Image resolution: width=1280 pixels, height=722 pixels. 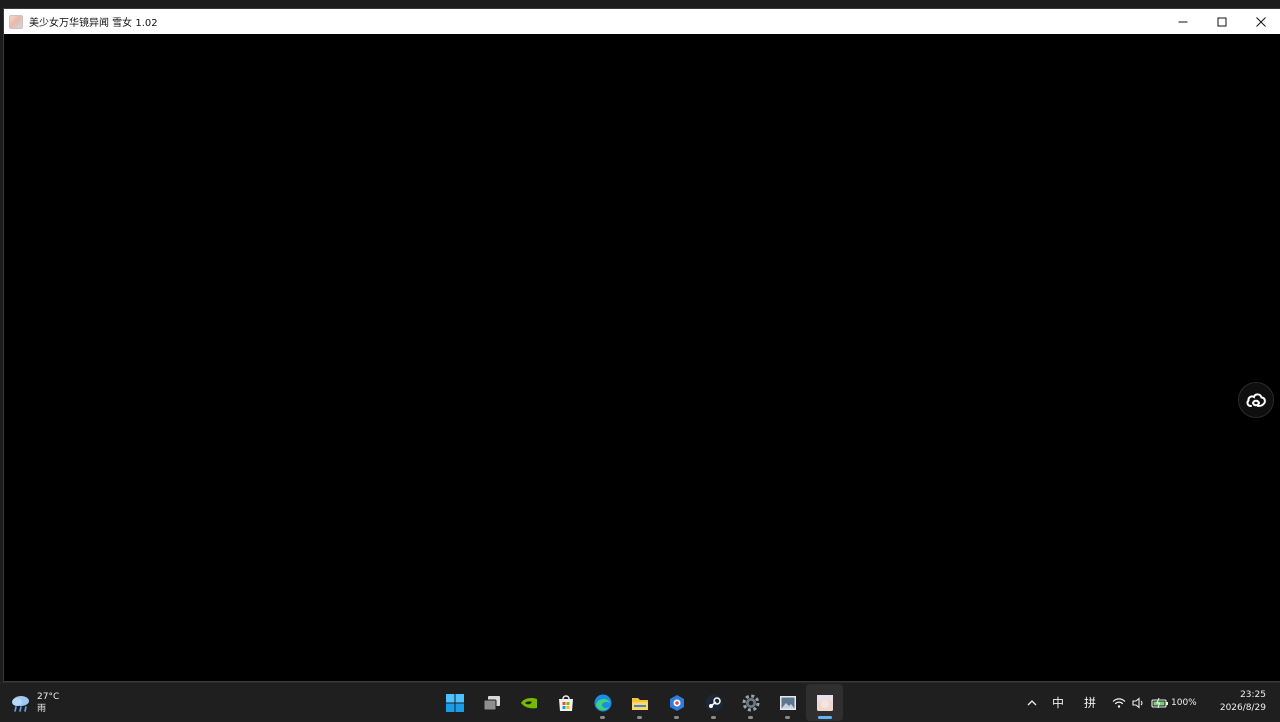 I want to click on app-icon, so click(x=16, y=21).